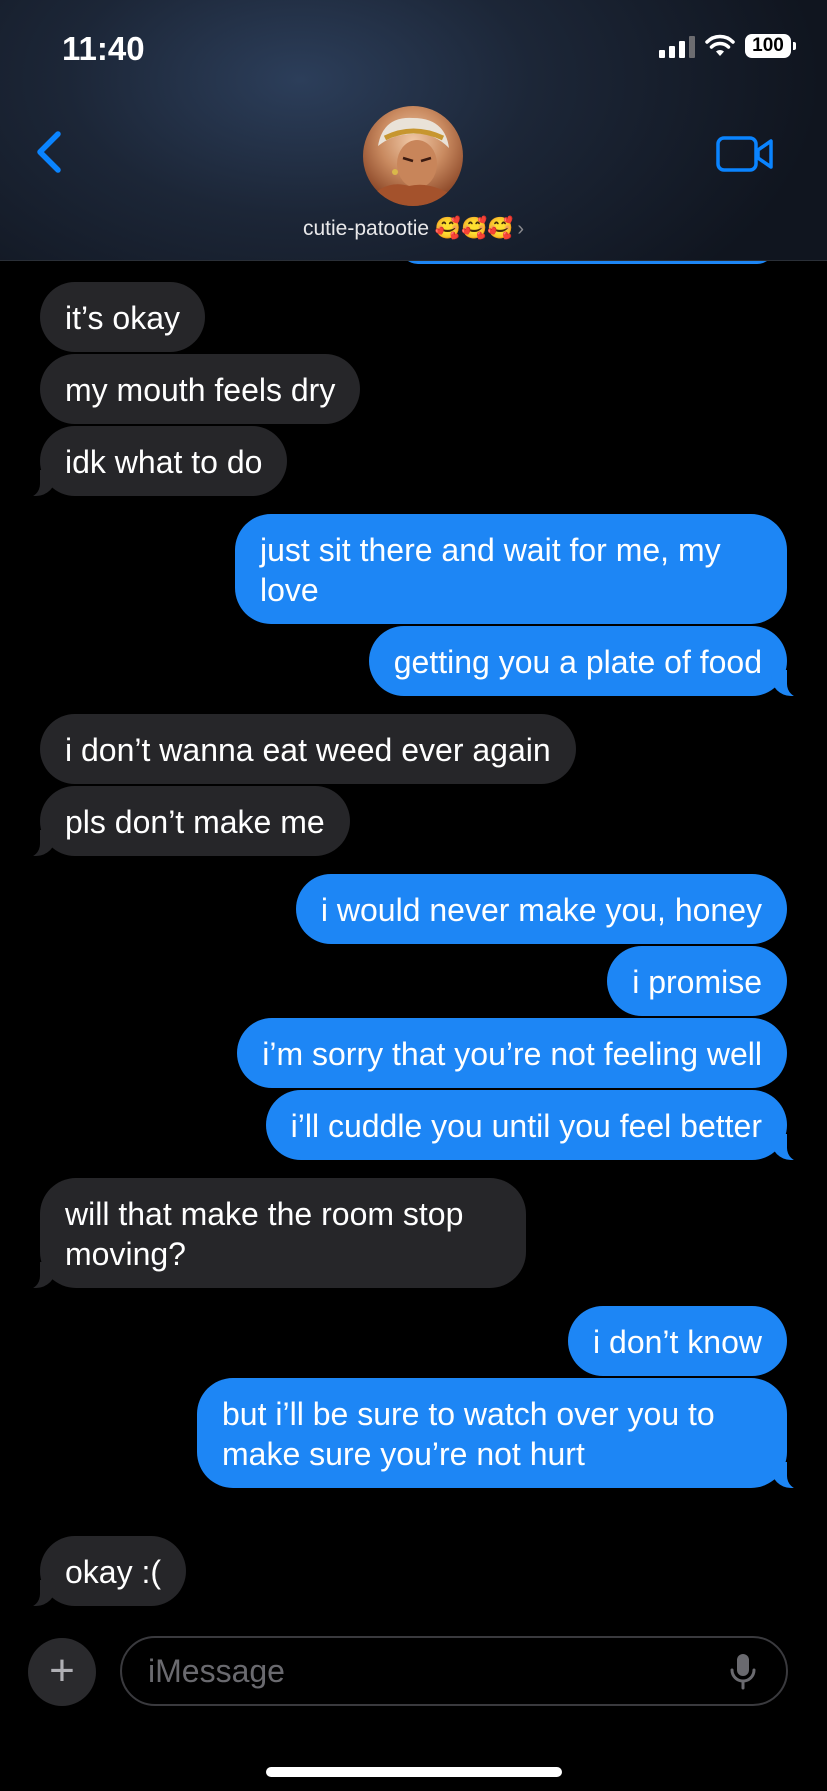 This screenshot has width=827, height=1791. What do you see at coordinates (720, 45) in the screenshot?
I see `wifi-icon` at bounding box center [720, 45].